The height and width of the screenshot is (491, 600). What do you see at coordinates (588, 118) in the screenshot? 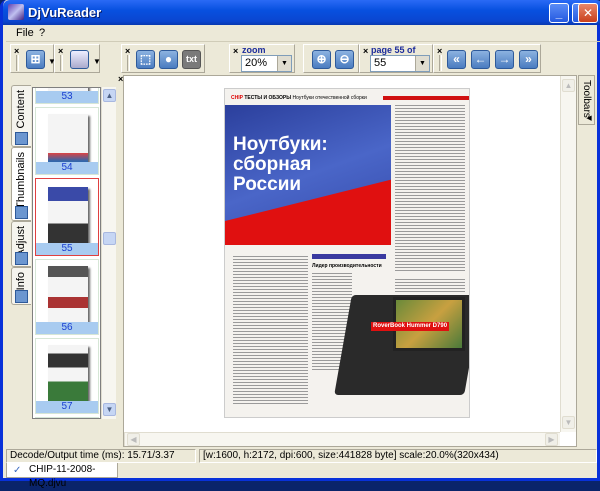
I see `arrow-left-icon: ◀` at bounding box center [588, 118].